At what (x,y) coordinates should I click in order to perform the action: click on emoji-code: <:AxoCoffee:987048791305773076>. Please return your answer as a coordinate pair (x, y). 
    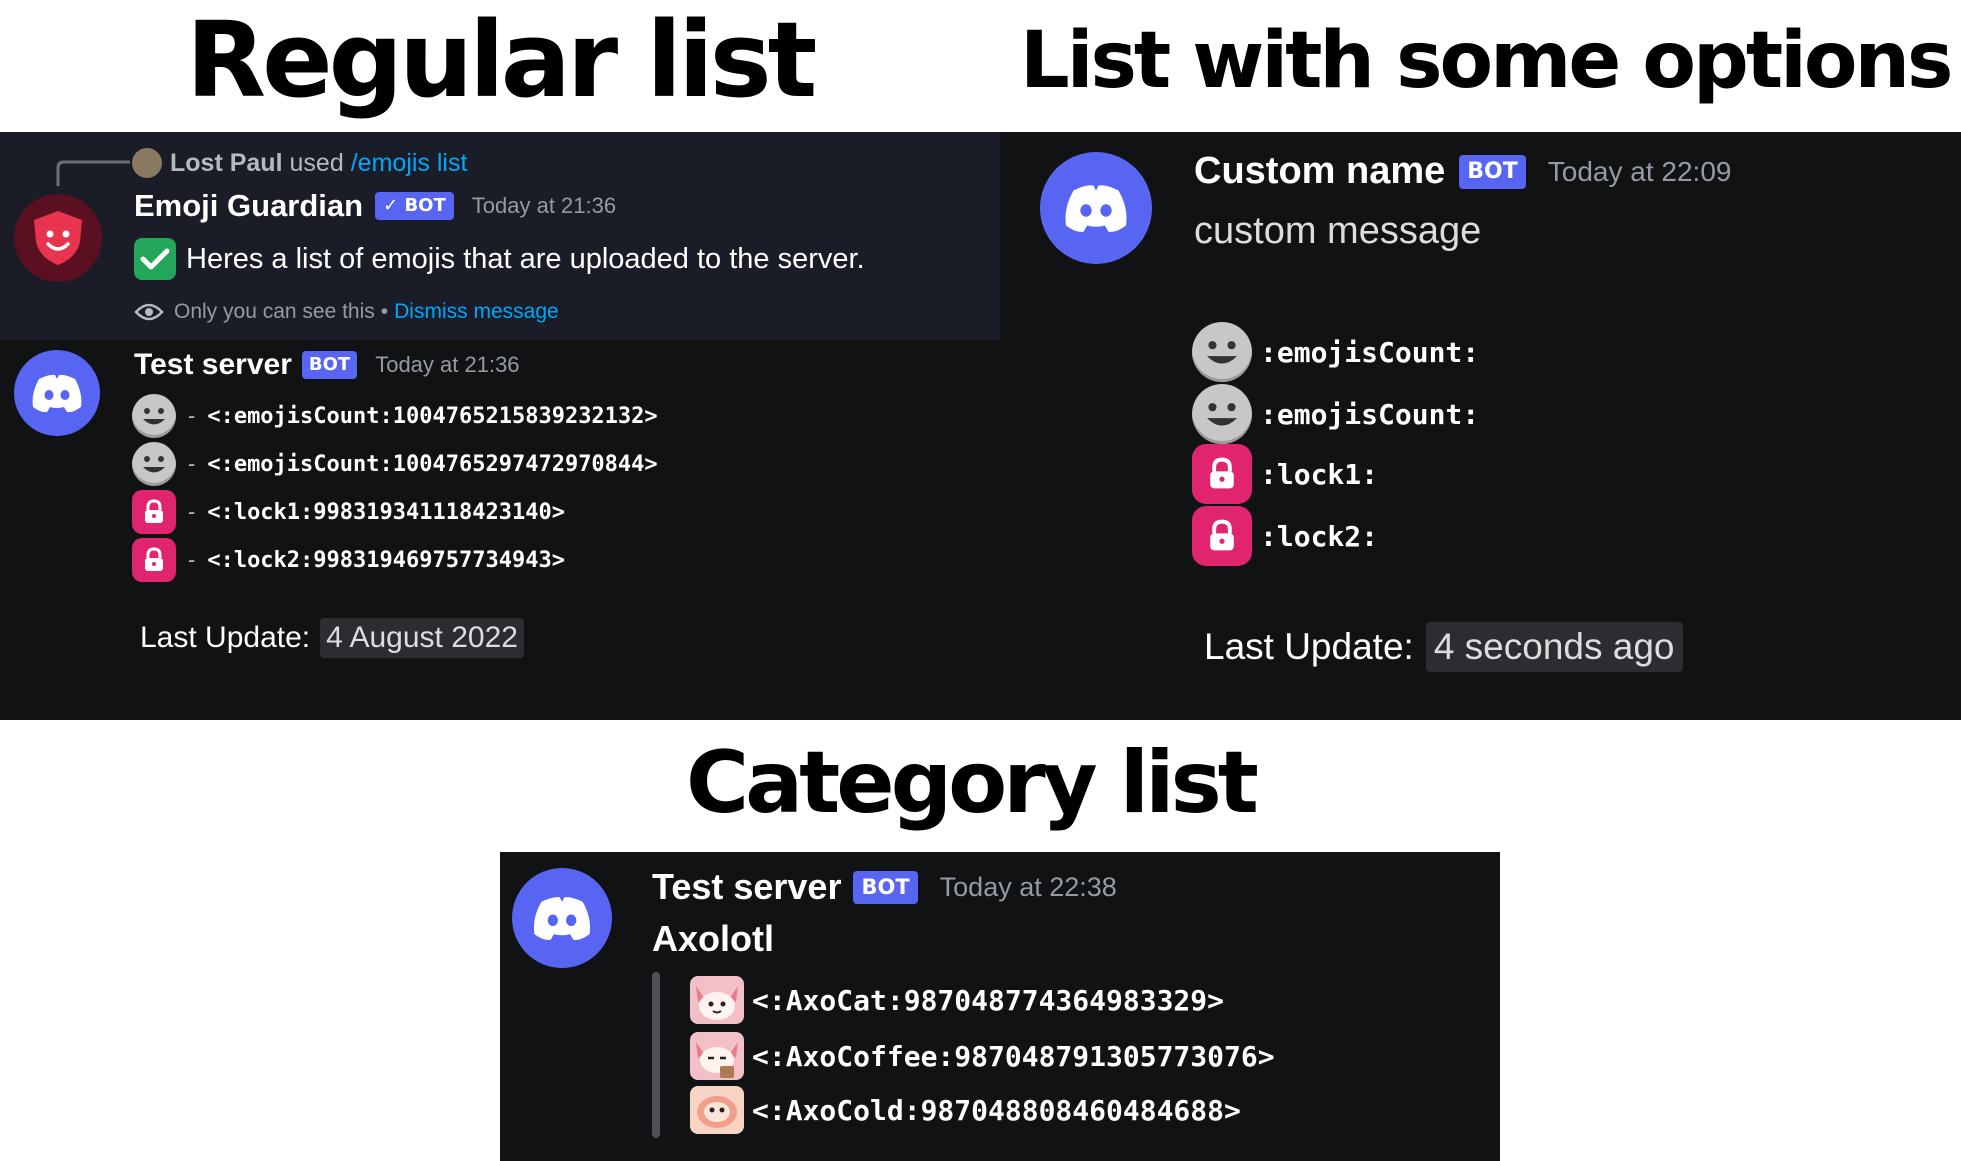
    Looking at the image, I should click on (1013, 1056).